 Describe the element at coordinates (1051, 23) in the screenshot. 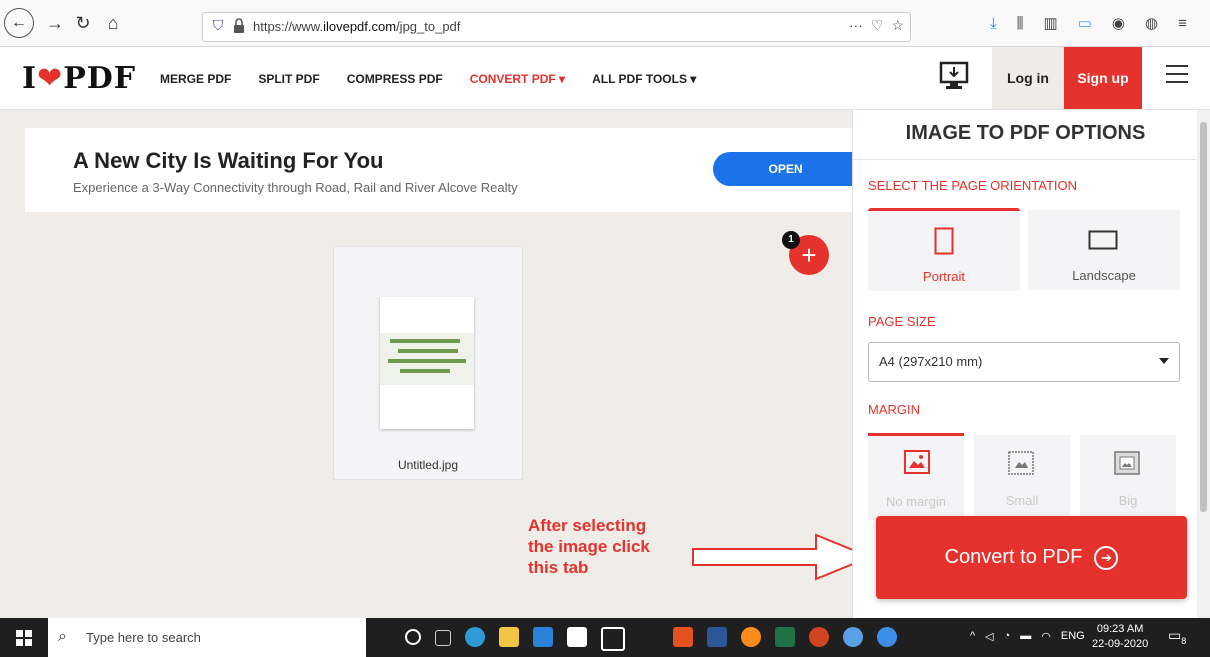

I see `sidebar-icon: ▥` at that location.